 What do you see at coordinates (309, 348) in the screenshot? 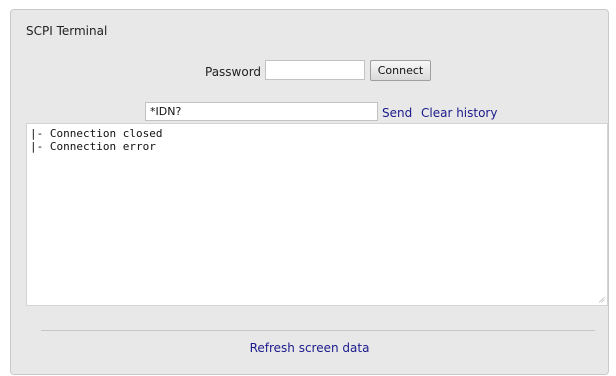
I see `refresh-screen-data-link: Refresh screen data` at bounding box center [309, 348].